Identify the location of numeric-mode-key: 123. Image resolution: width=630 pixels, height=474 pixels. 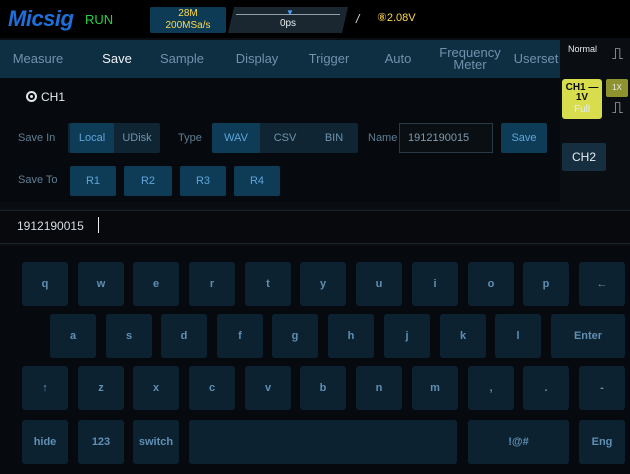
(101, 442).